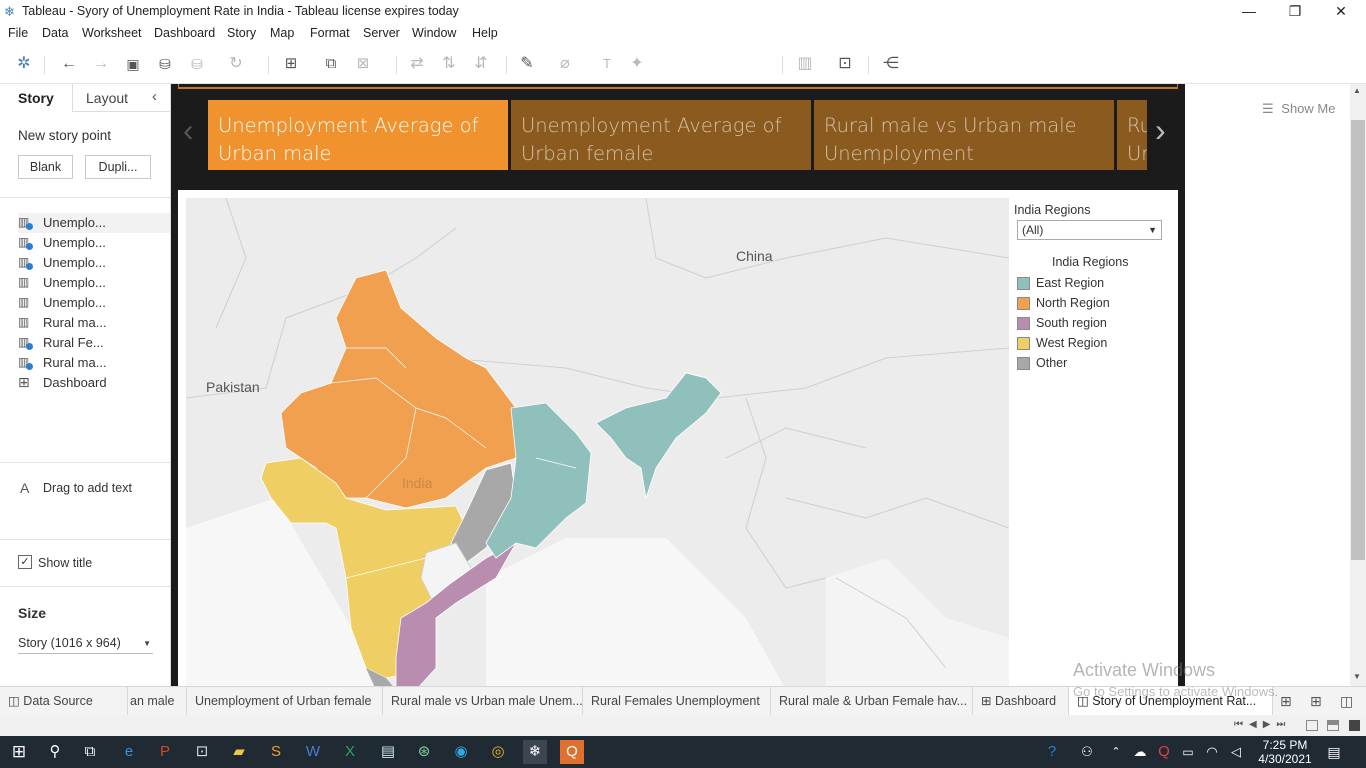 The height and width of the screenshot is (768, 1366). What do you see at coordinates (565, 64) in the screenshot?
I see `group-members-icon: ⌀` at bounding box center [565, 64].